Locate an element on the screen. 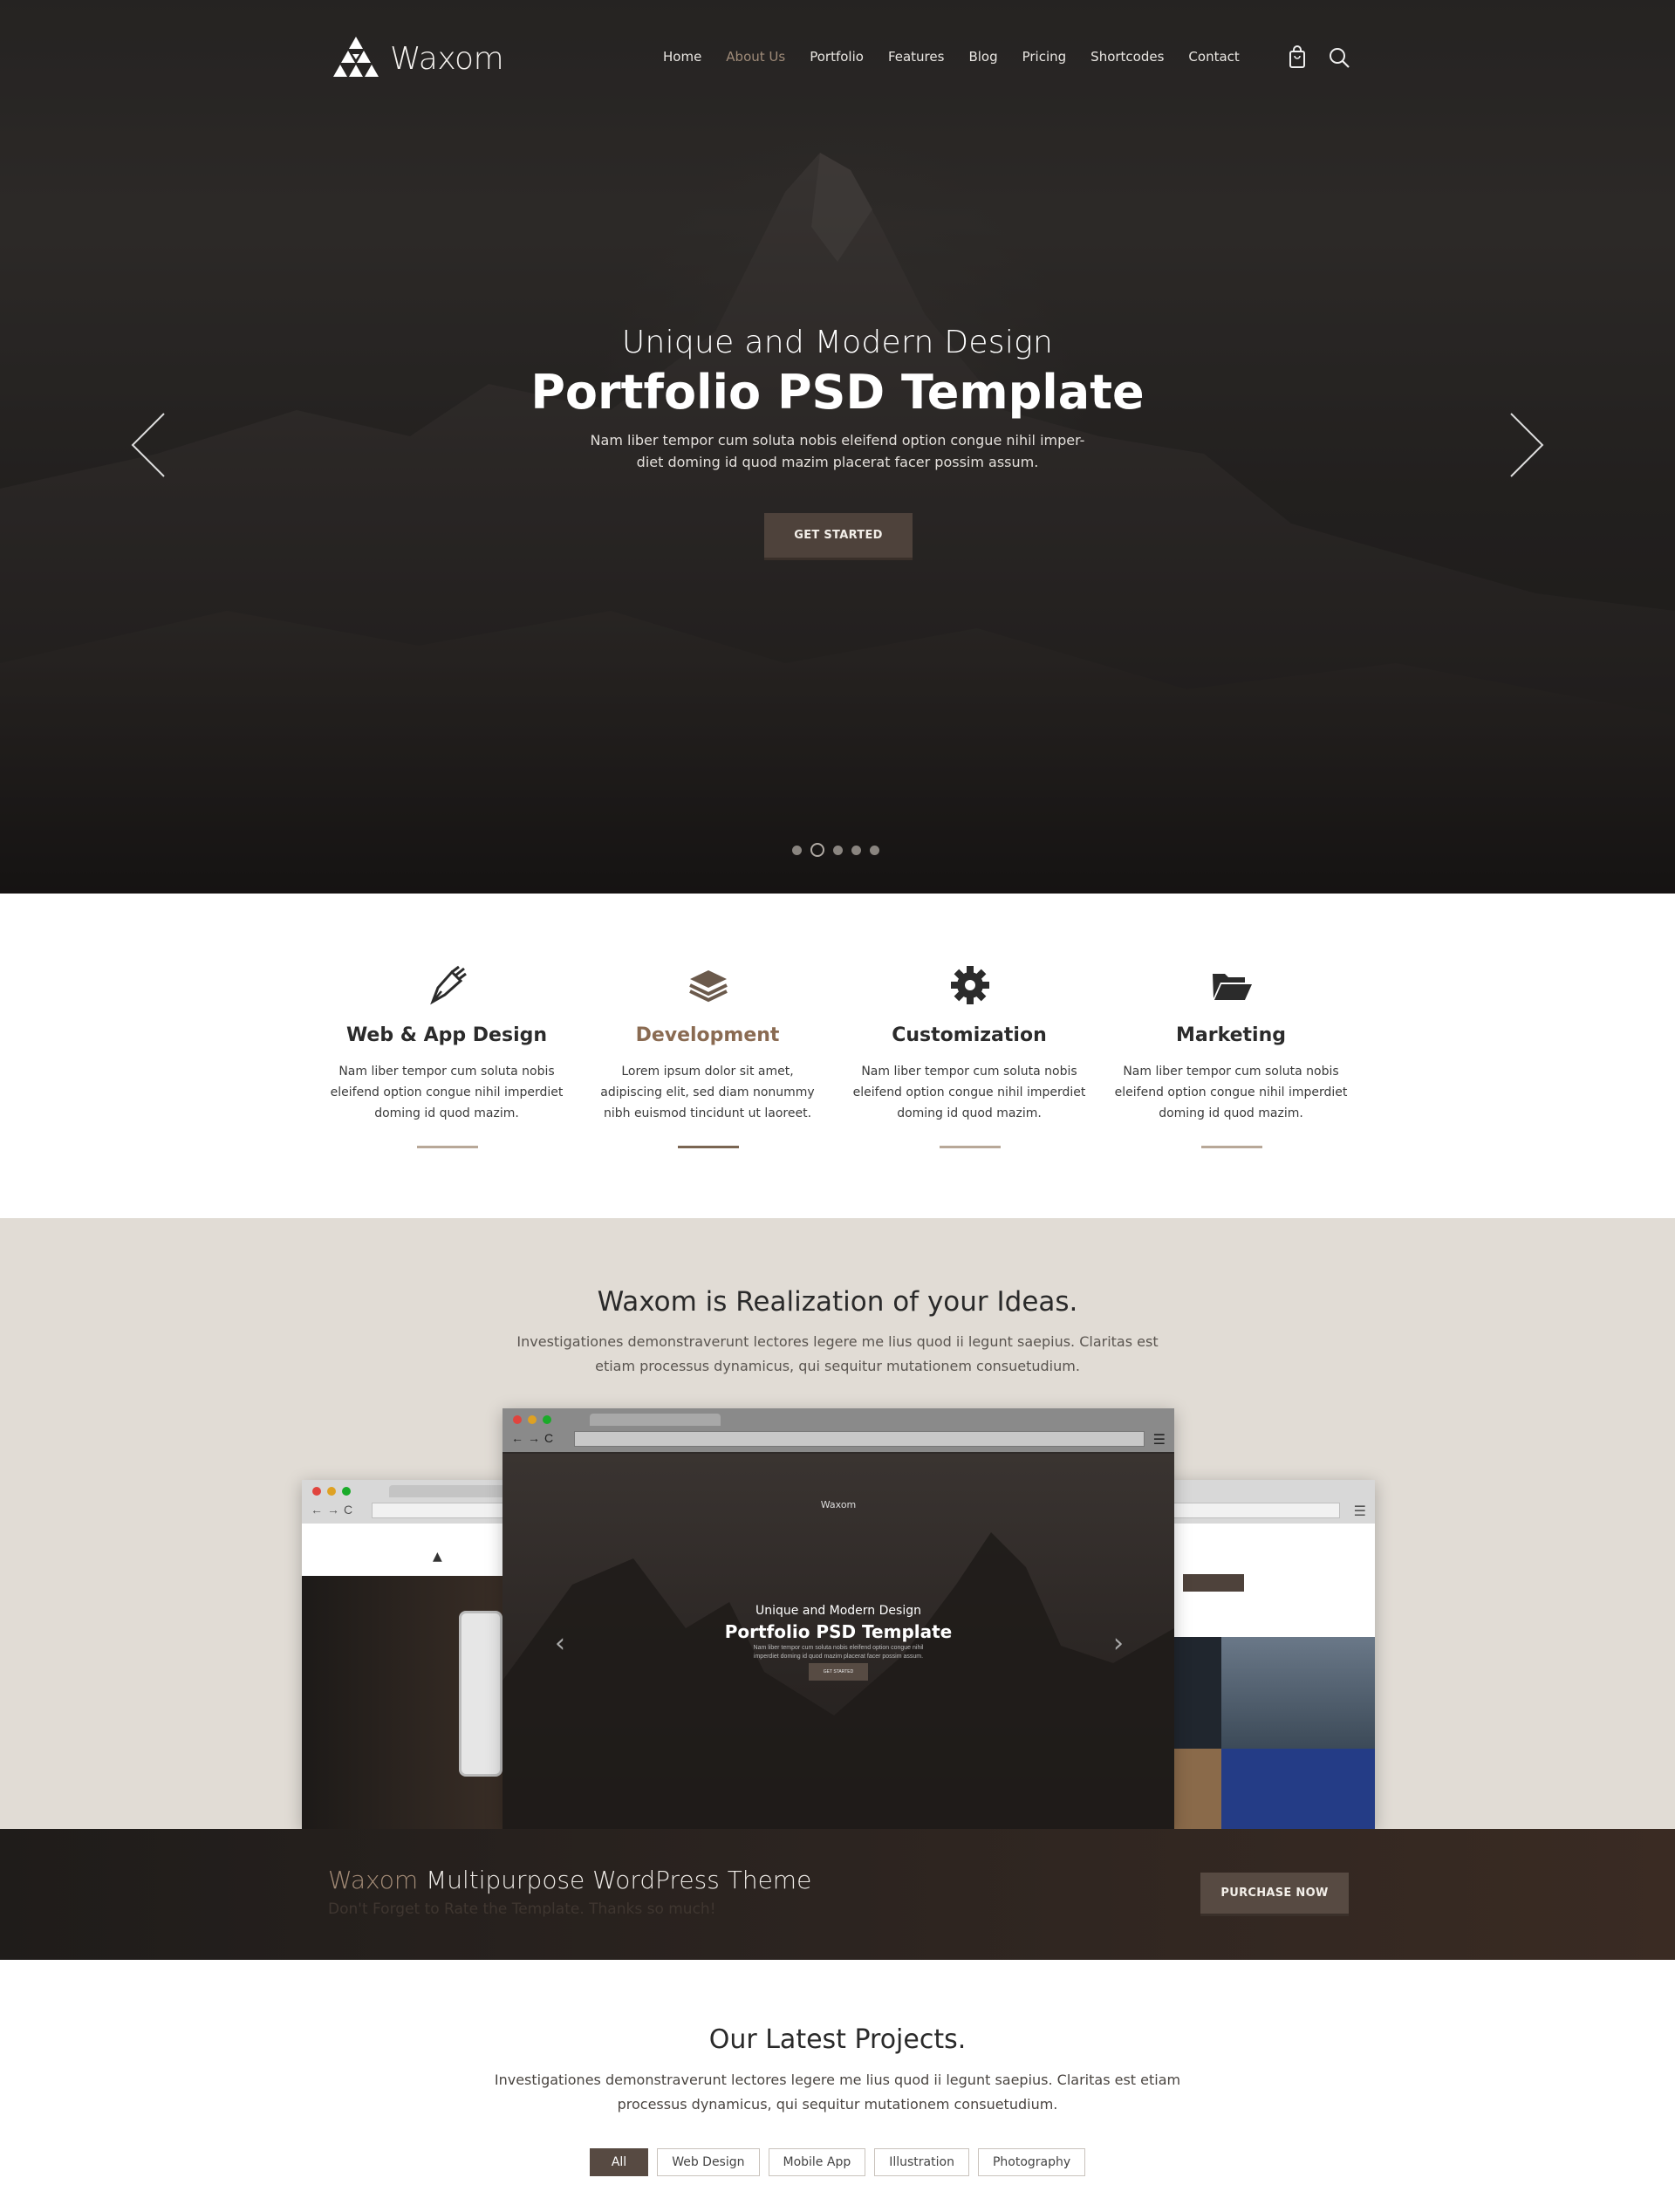 This screenshot has width=1675, height=2212. gear-icon is located at coordinates (970, 985).